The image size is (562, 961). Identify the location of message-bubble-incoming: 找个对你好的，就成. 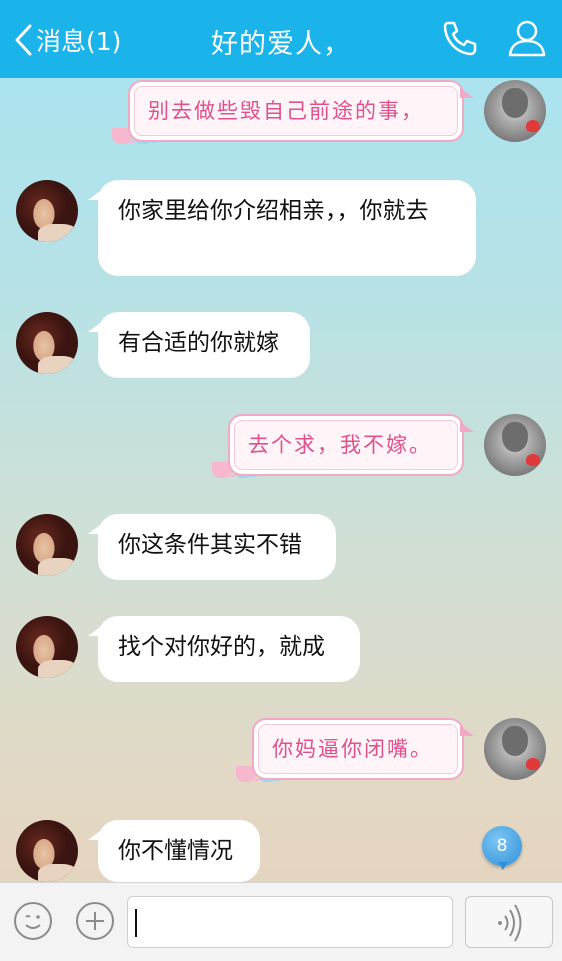
(224, 649).